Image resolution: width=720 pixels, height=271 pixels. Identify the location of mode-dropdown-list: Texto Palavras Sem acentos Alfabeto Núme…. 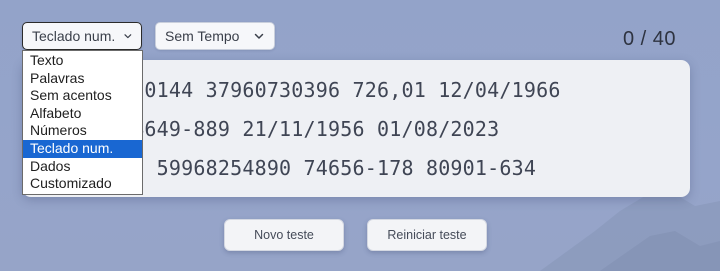
(82, 122).